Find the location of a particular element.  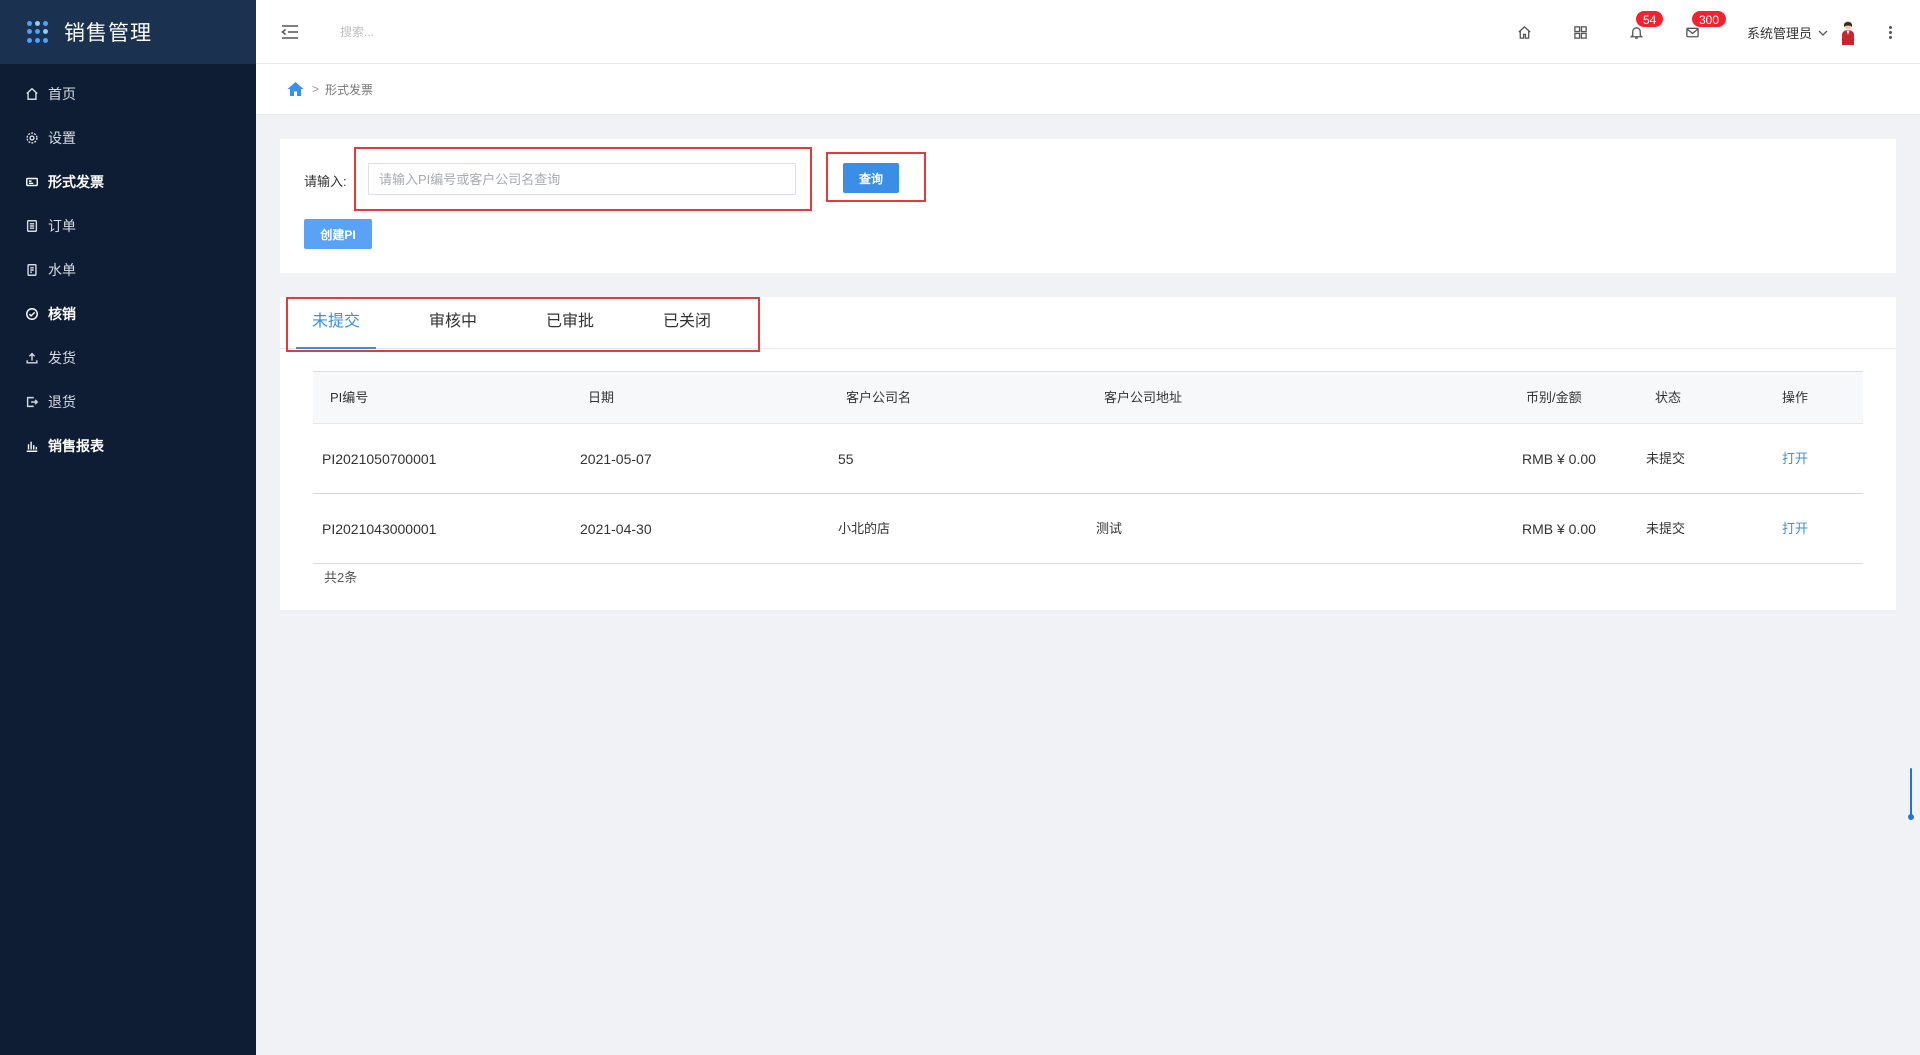

sidebar-item-label: 形式发票 is located at coordinates (76, 182).